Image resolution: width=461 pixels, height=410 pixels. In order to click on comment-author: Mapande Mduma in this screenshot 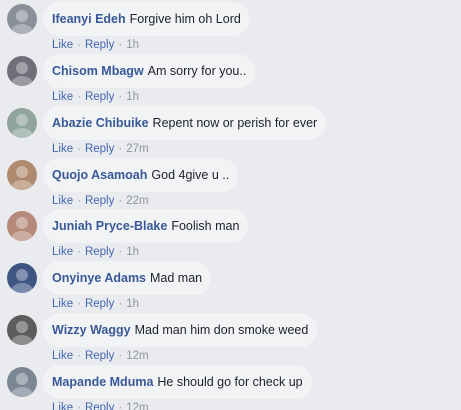, I will do `click(102, 382)`.